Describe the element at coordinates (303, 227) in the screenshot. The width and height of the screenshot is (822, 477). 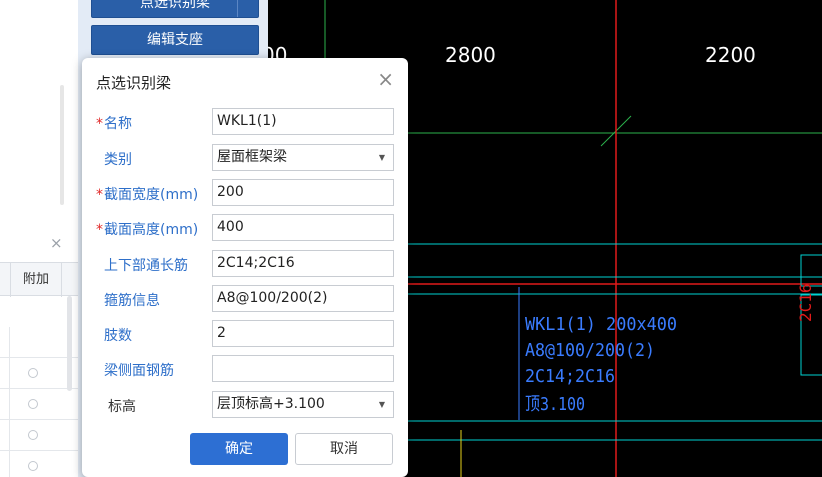
I see `section-height-input: 400` at that location.